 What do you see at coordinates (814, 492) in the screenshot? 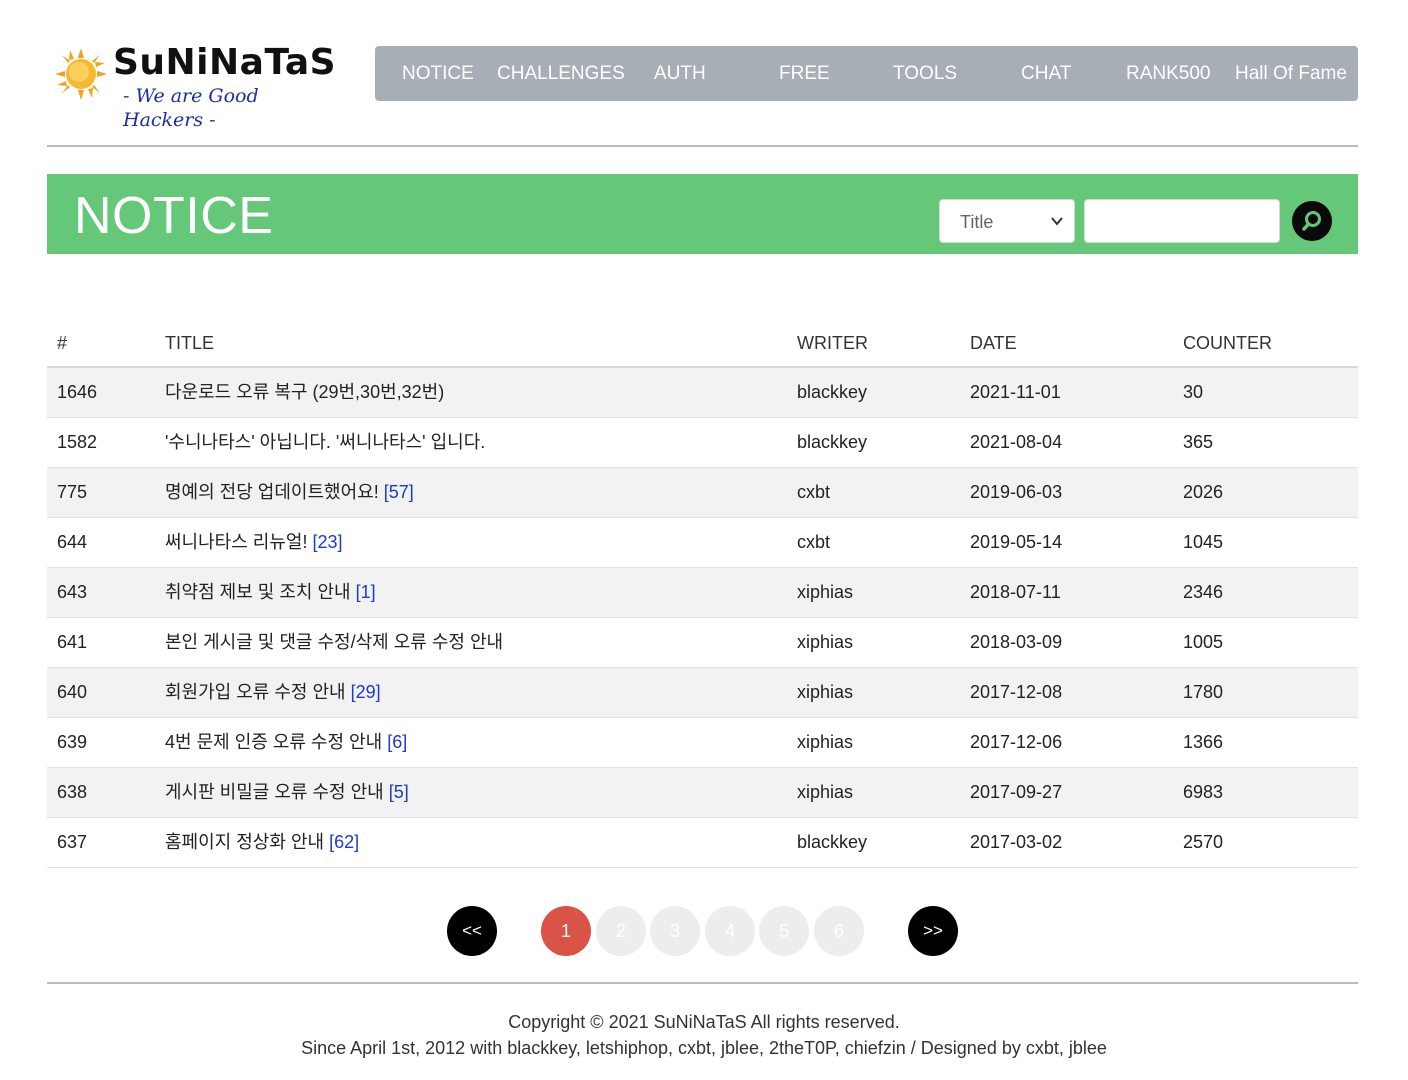
I see `row-writer: cxbt` at bounding box center [814, 492].